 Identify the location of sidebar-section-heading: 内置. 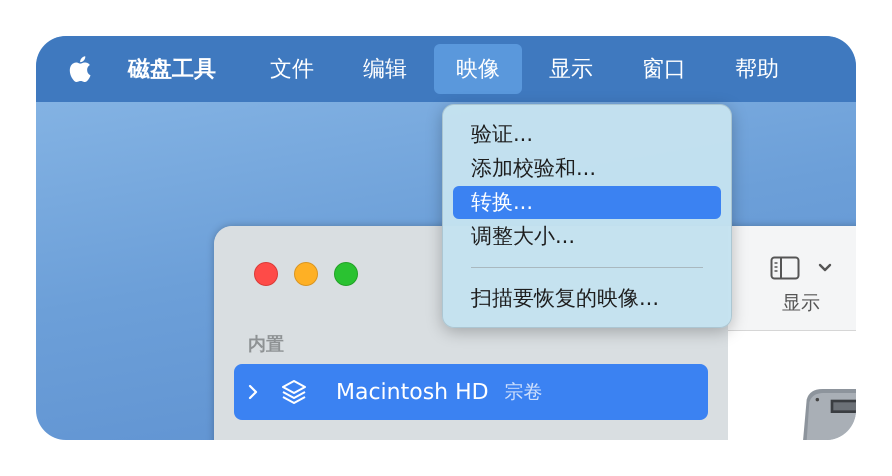
(266, 344).